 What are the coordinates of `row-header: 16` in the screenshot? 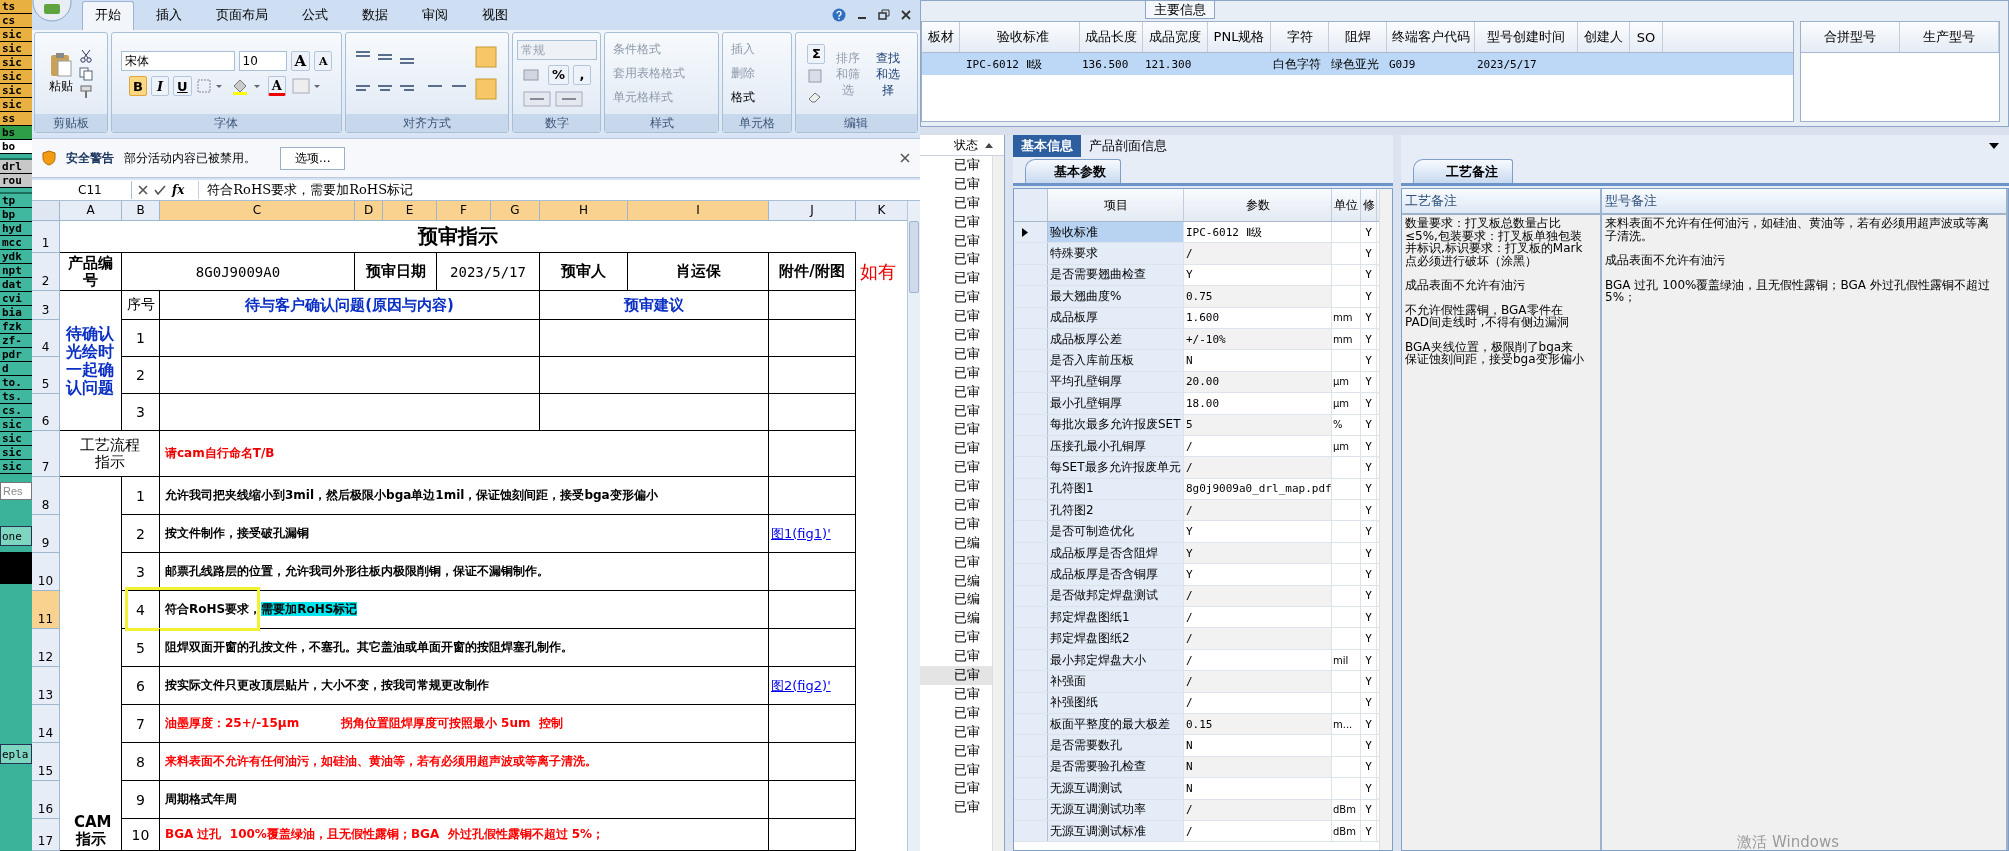 It's located at (46, 800).